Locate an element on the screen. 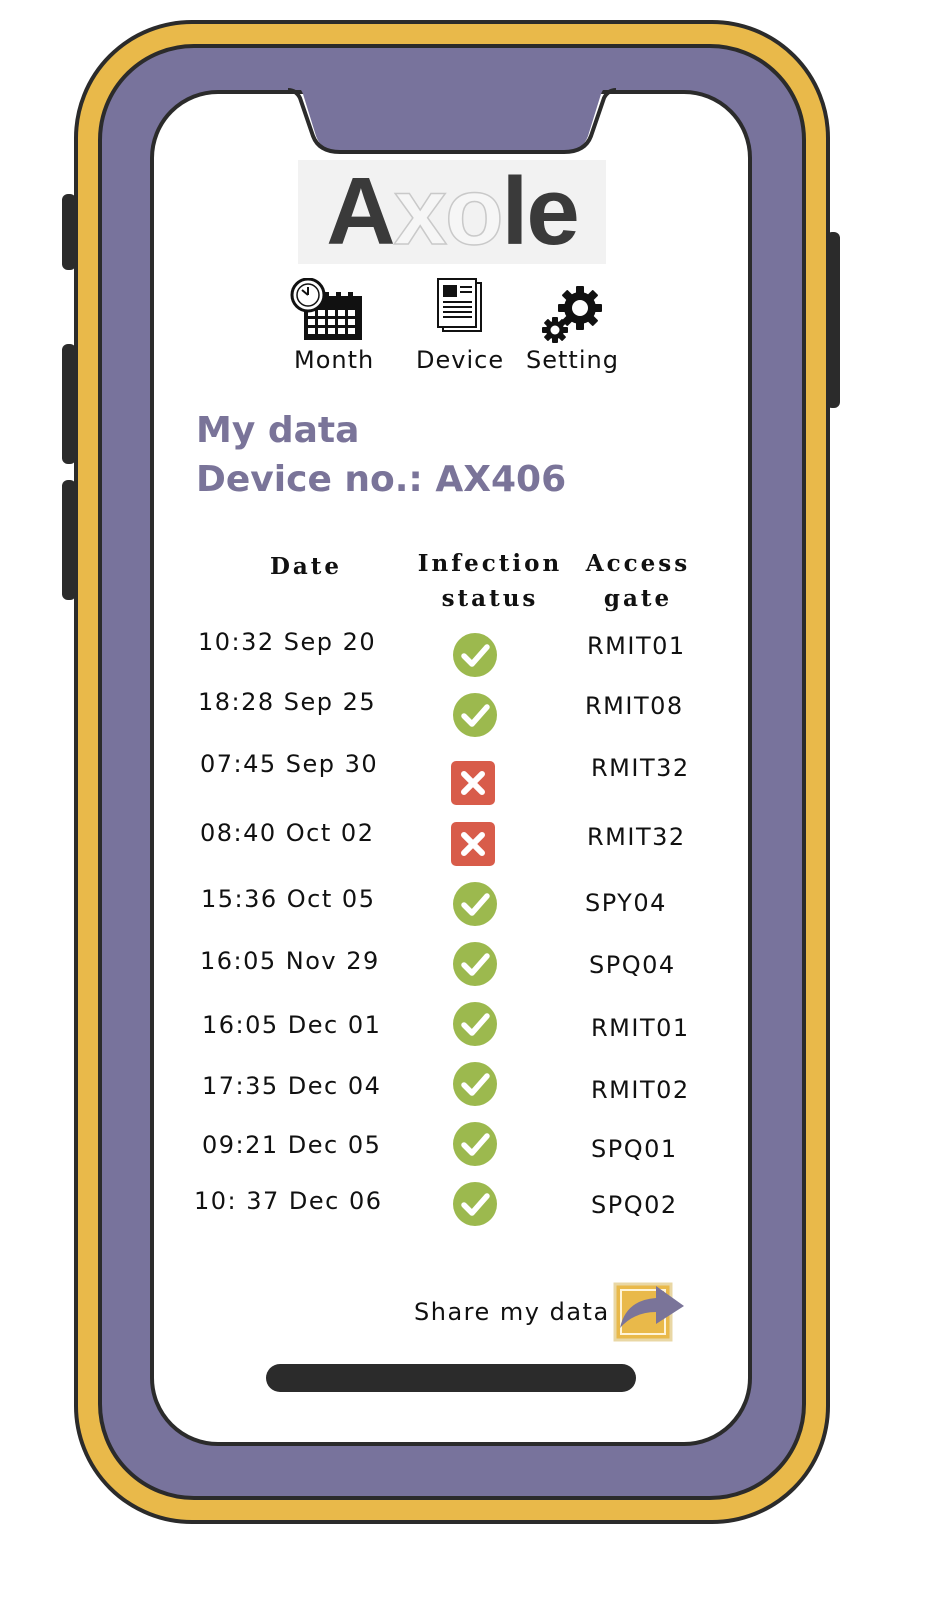  nav-setting-button is located at coordinates (573, 315).